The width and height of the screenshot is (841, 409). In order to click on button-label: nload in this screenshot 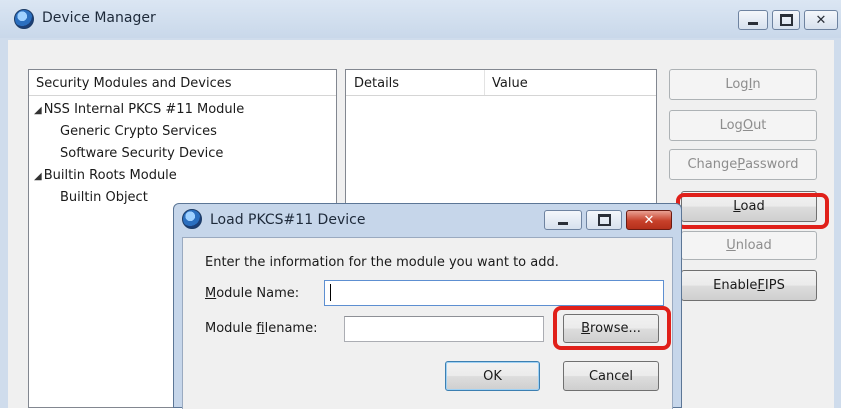, I will do `click(753, 245)`.